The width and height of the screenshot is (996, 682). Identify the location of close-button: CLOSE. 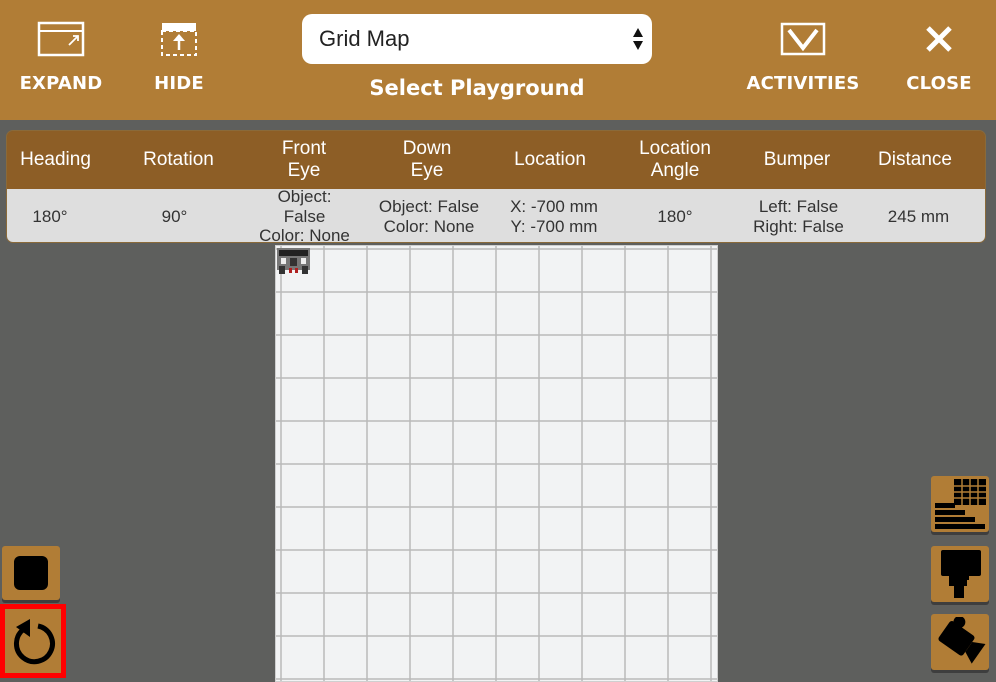
(939, 59).